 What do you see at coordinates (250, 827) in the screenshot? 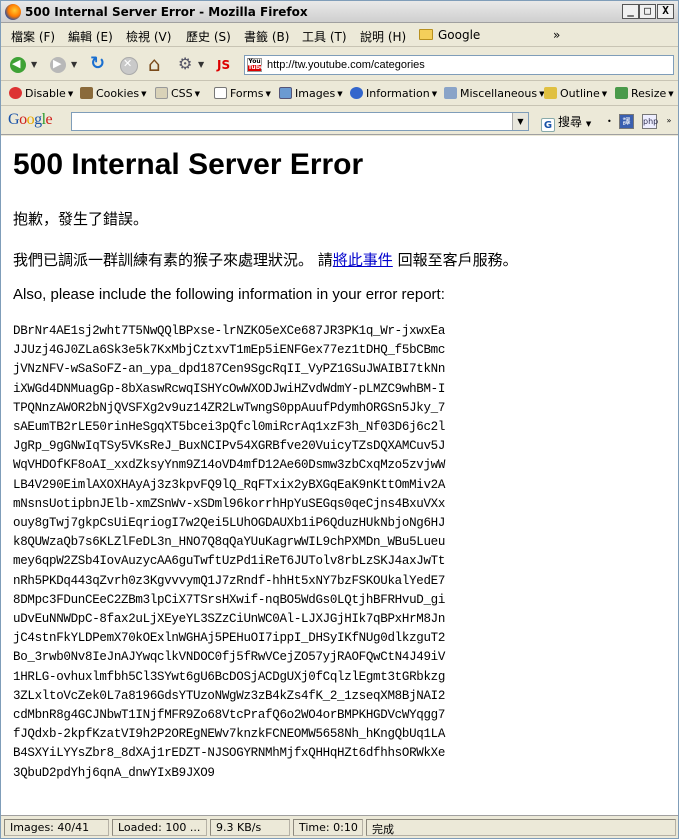
I see `status-speed: 9.3 KB/s` at bounding box center [250, 827].